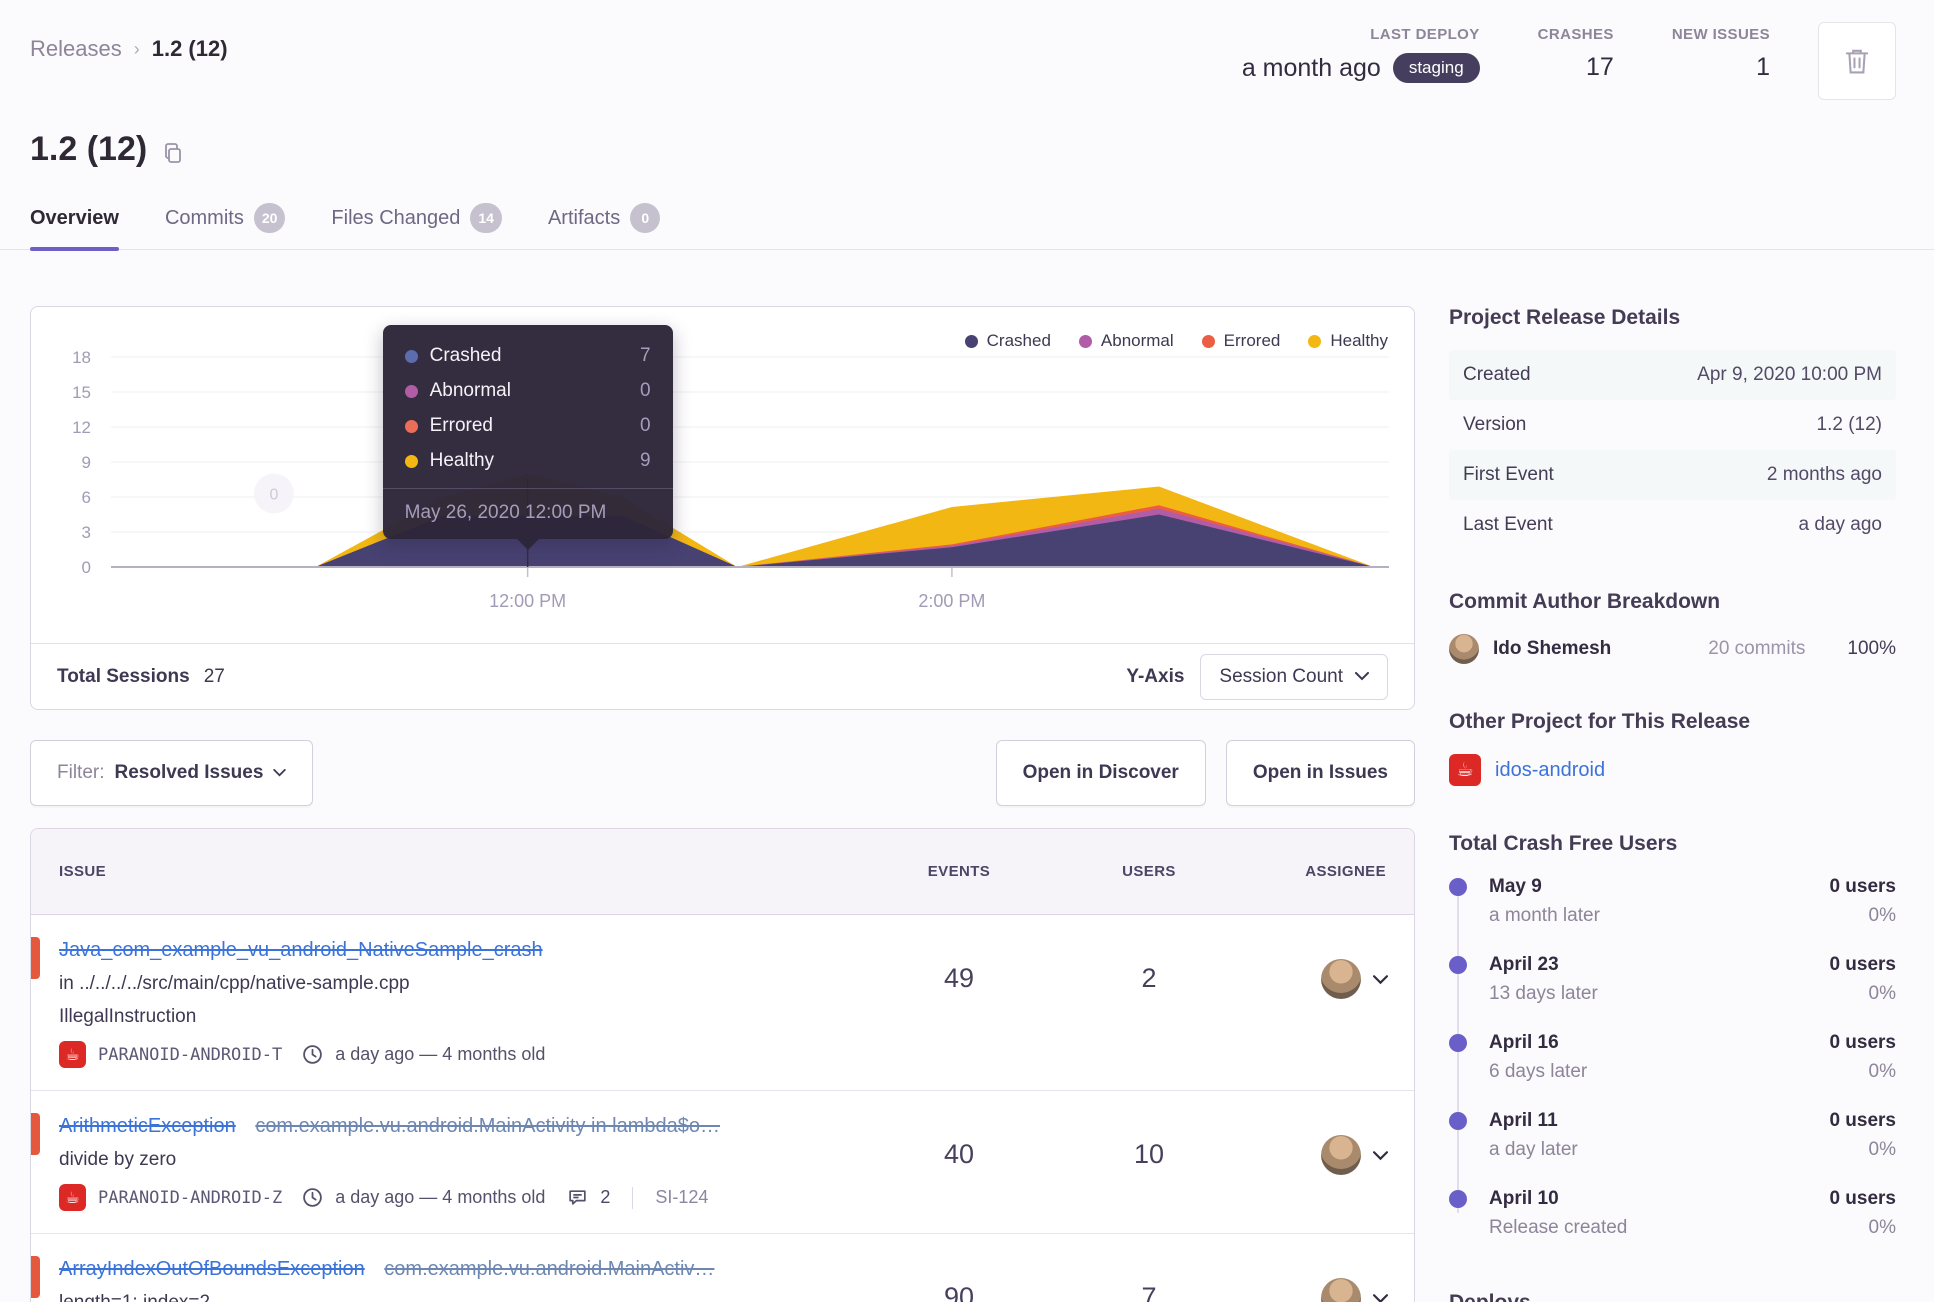 Image resolution: width=1934 pixels, height=1302 pixels. I want to click on issue-title-link: ArrayIndexOutOfBoundsException, so click(212, 1269).